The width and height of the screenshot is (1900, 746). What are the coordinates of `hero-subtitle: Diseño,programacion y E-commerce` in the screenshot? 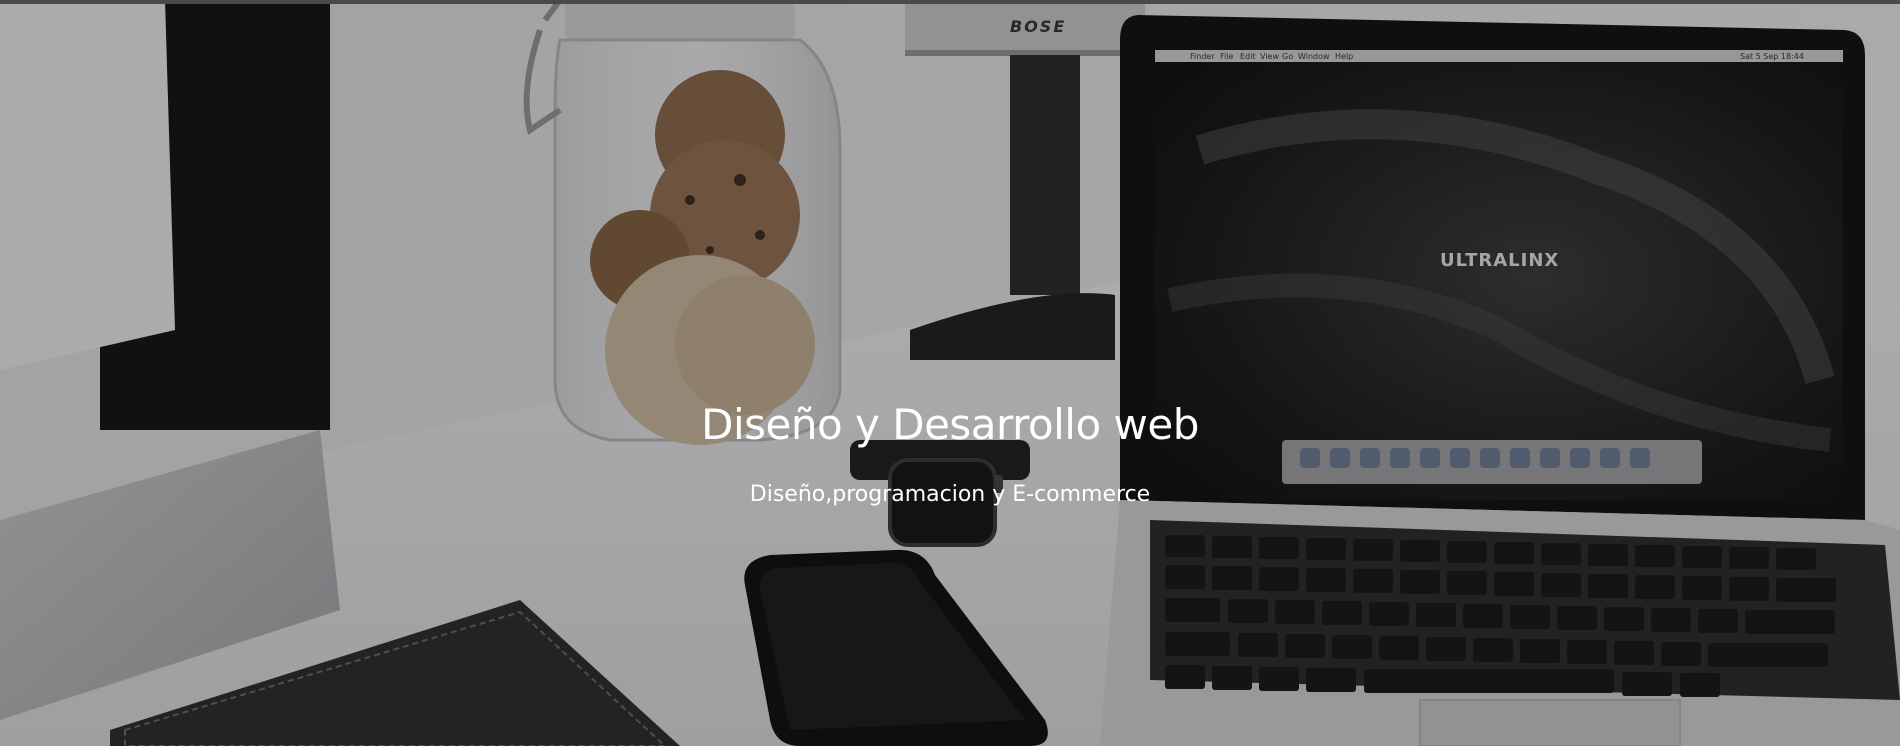 It's located at (950, 494).